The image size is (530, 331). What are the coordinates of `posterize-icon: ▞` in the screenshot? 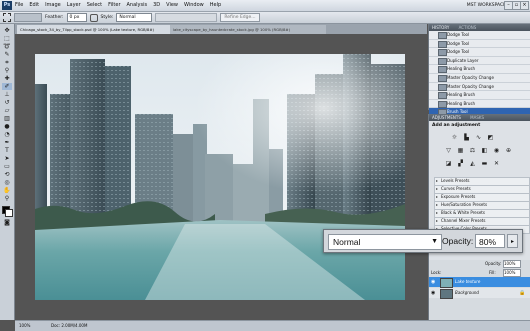 It's located at (460, 163).